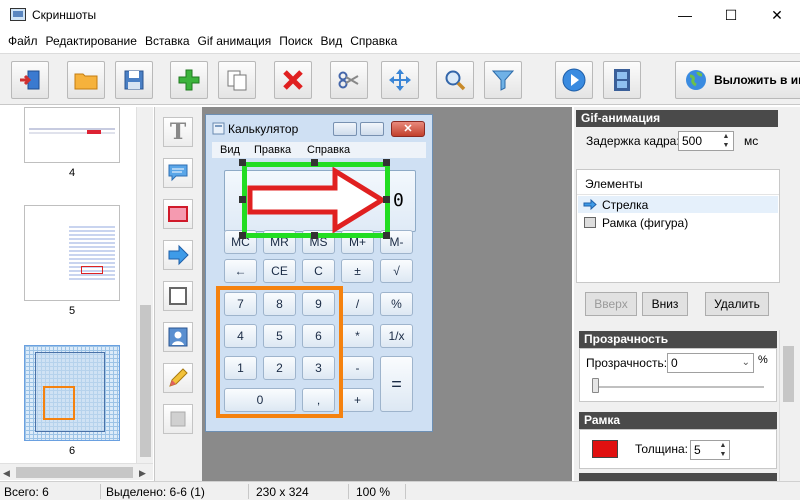  I want to click on cut-button, so click(349, 80).